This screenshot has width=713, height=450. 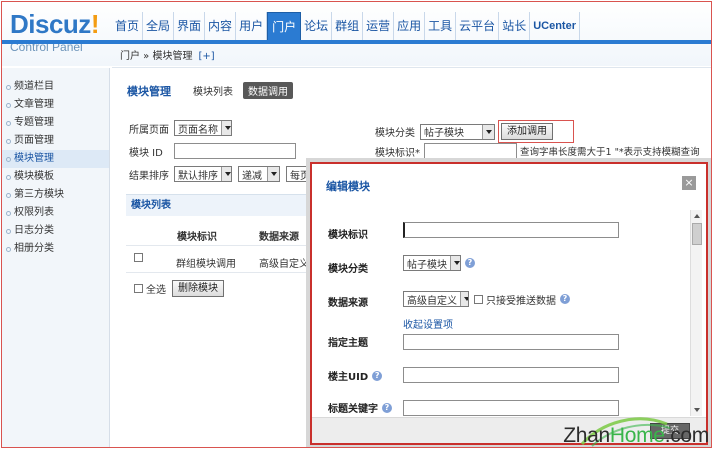 I want to click on dialog-source-value: 高级自定义, so click(x=432, y=301).